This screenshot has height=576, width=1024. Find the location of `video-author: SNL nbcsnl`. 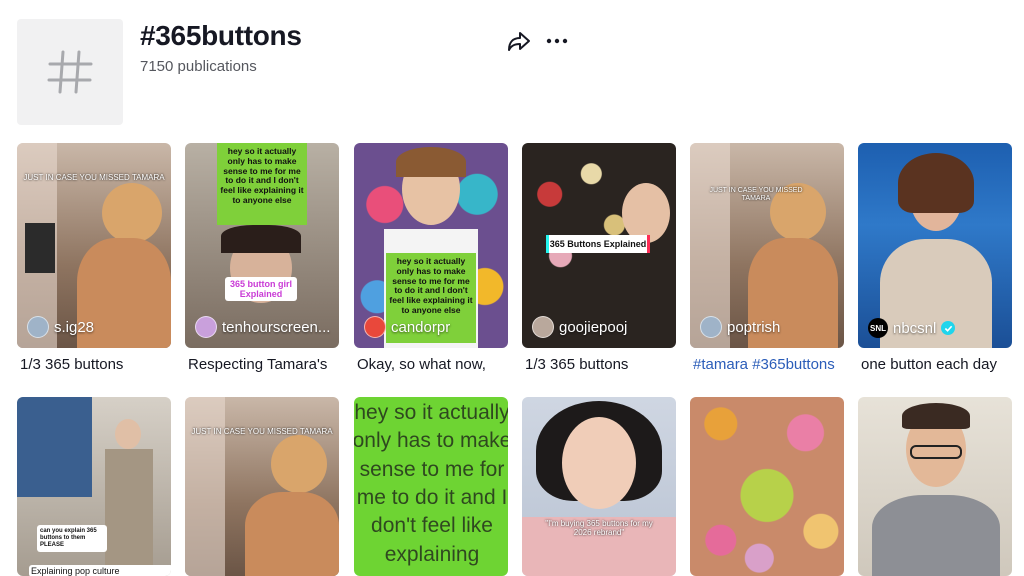

video-author: SNL nbcsnl is located at coordinates (912, 328).